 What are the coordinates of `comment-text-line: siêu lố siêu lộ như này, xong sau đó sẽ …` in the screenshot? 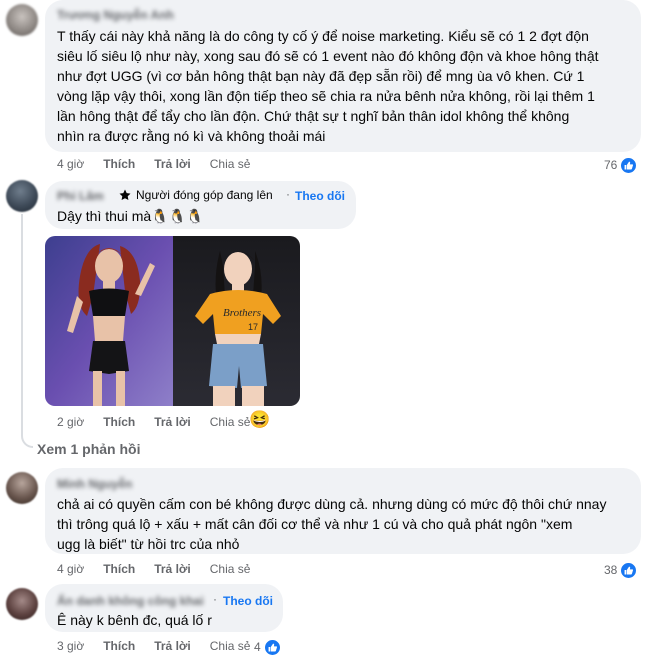 It's located at (328, 56).